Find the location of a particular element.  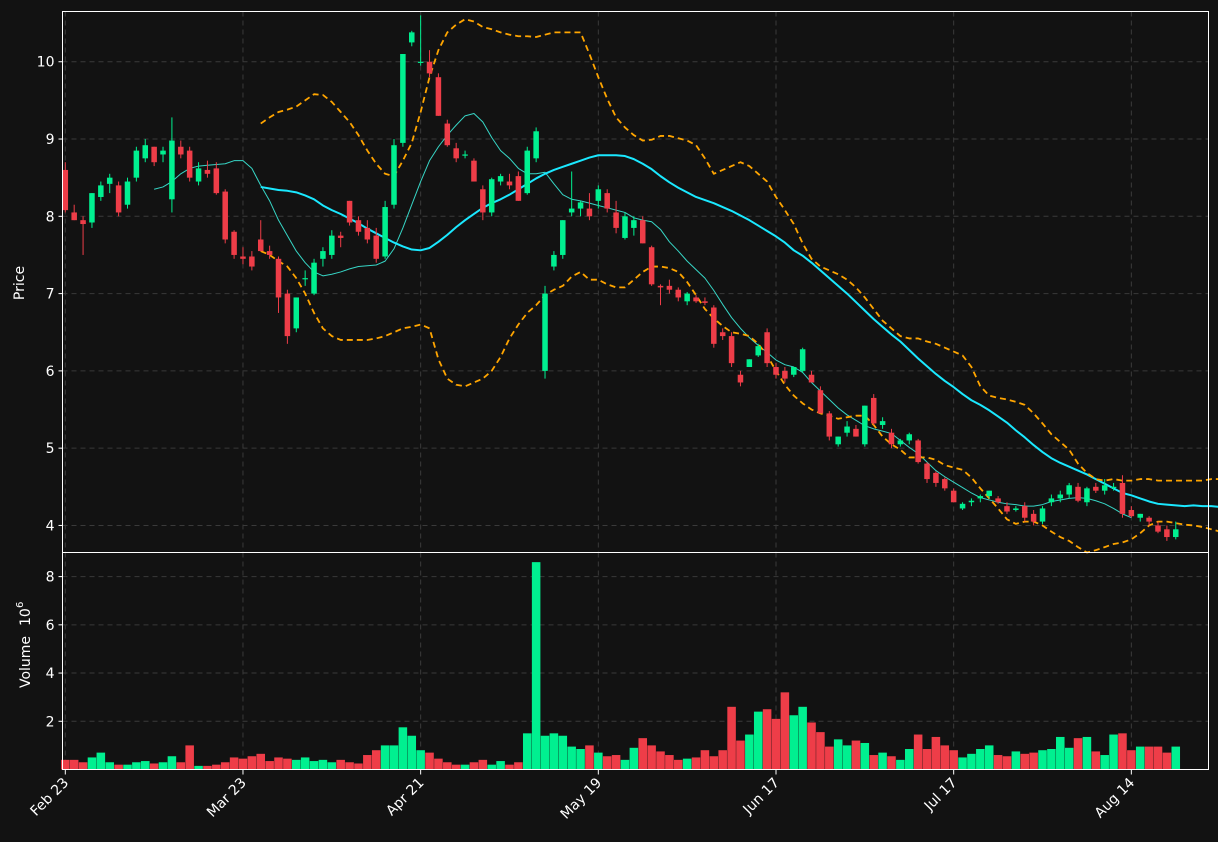

volume-axis-exponent: 6 is located at coordinates (20, 605).